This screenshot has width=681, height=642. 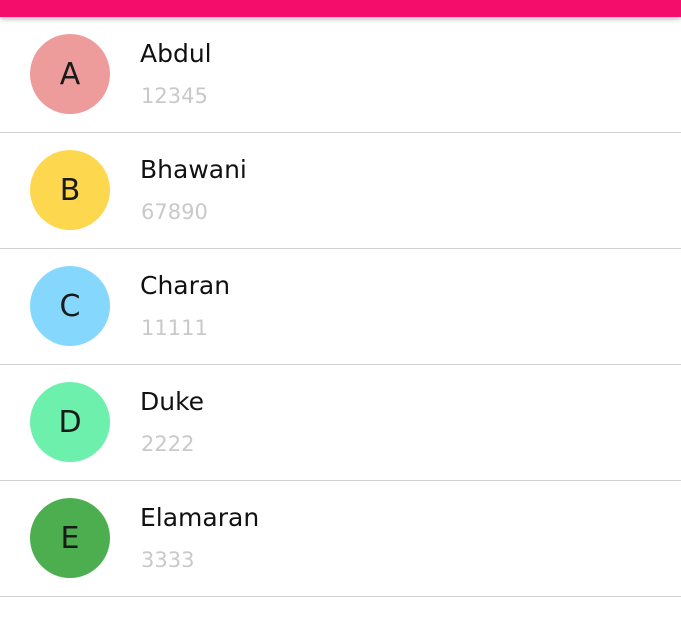 What do you see at coordinates (70, 74) in the screenshot?
I see `contact-avatar: A` at bounding box center [70, 74].